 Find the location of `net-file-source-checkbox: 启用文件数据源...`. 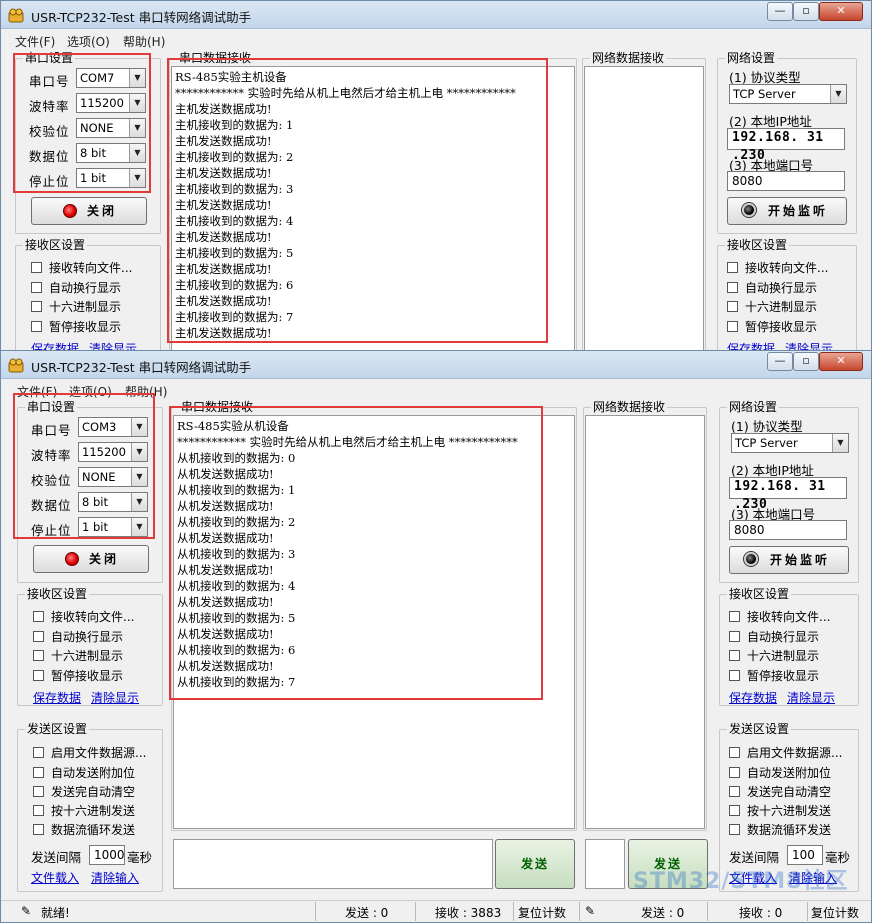

net-file-source-checkbox: 启用文件数据源... is located at coordinates (785, 752).